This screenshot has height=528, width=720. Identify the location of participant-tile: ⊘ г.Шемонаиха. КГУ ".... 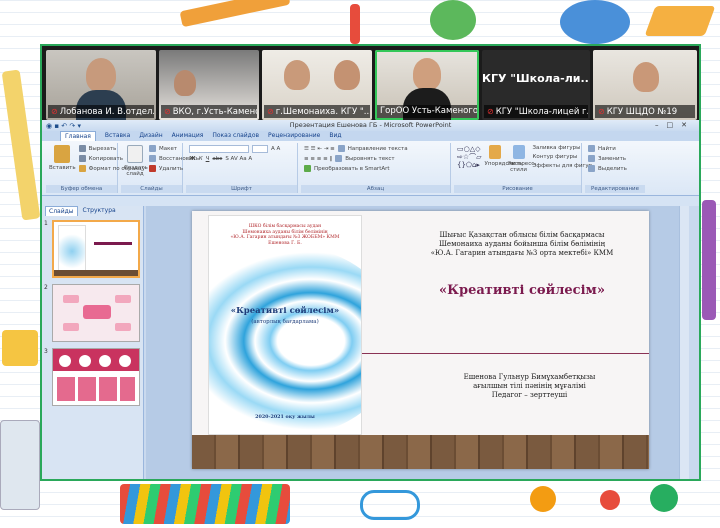
(317, 85).